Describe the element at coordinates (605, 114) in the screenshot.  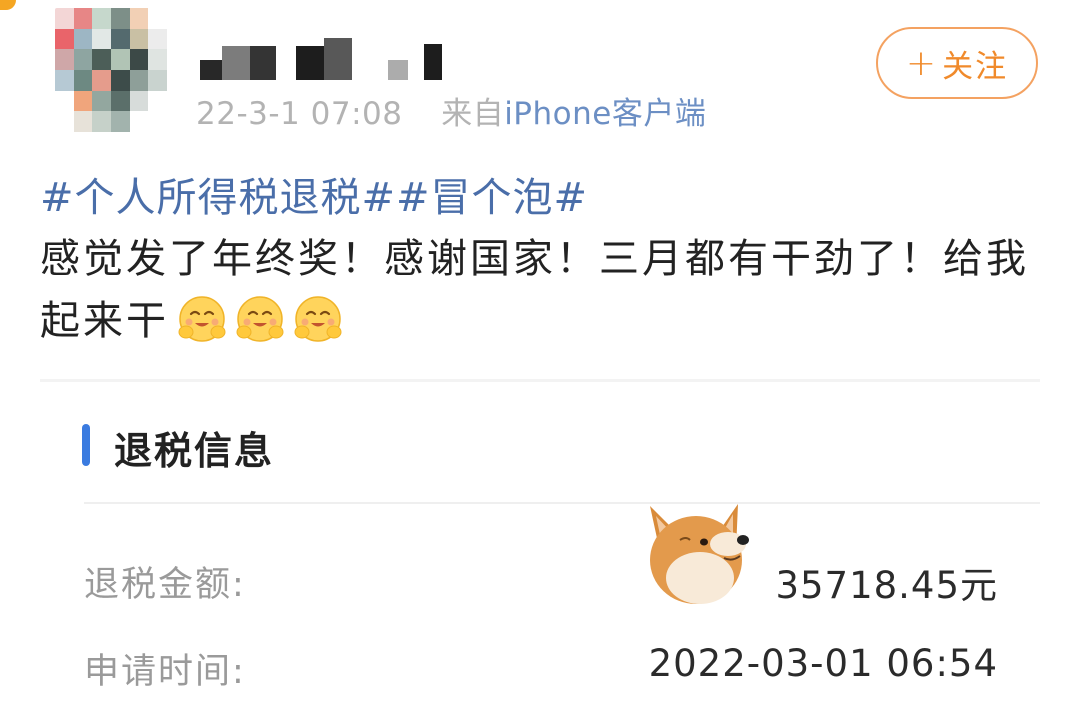
I see `post-source-link: iPhone客户端` at that location.